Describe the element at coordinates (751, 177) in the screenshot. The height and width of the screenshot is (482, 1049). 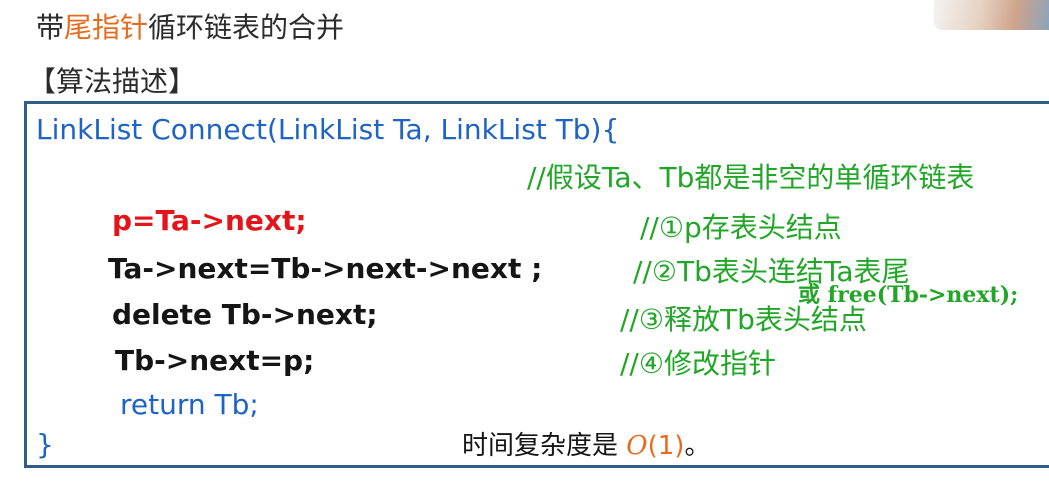
I see `assume-comment: //假设Ta、Tb都是非空的单循环链表` at that location.